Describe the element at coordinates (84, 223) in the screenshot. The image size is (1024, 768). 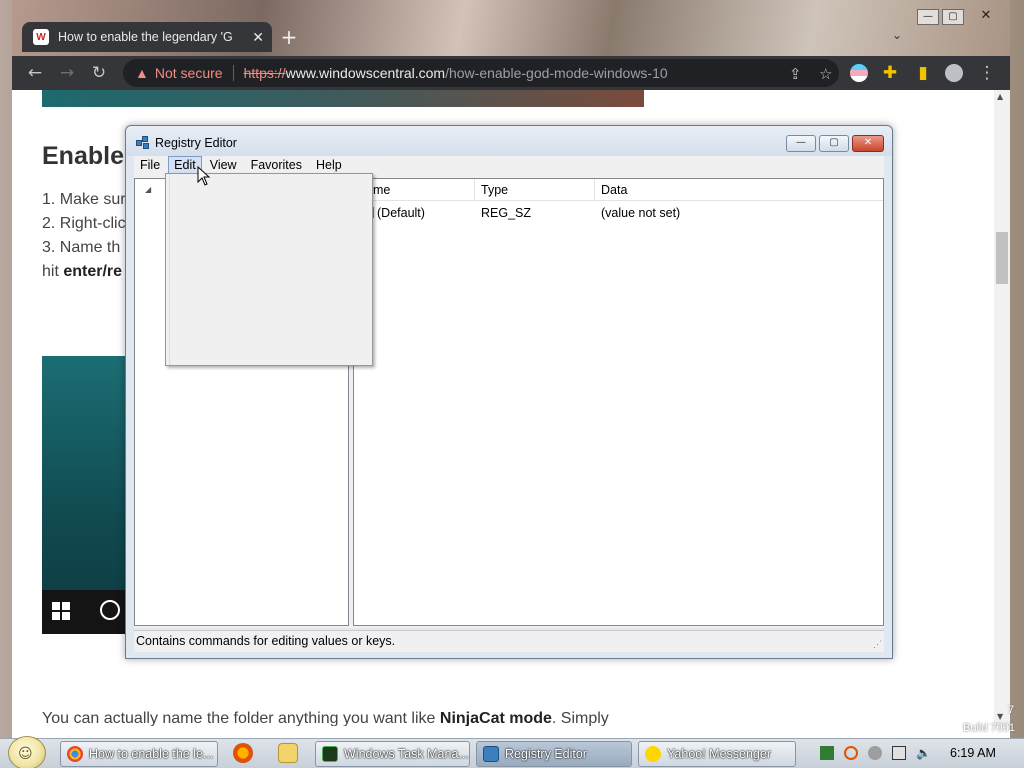
I see `step-2: 2. Right-clic` at that location.